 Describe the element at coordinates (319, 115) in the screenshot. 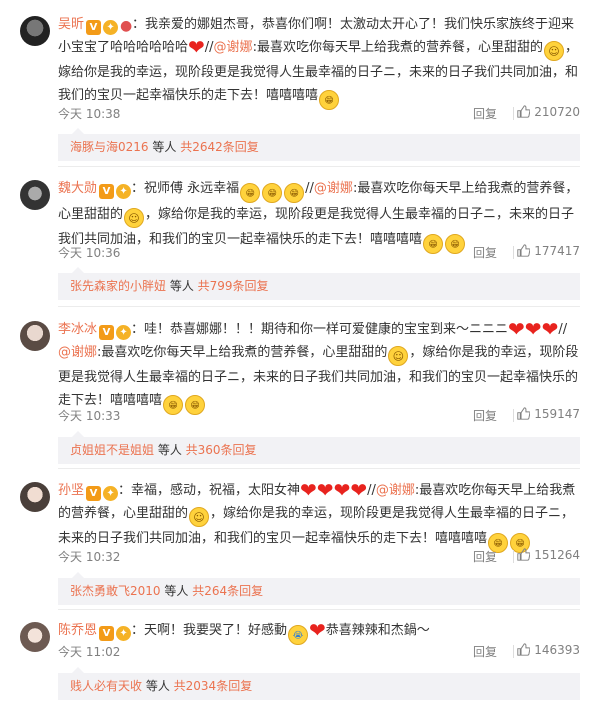

I see `comment-meta: 今天 10:38 回复 210720` at that location.